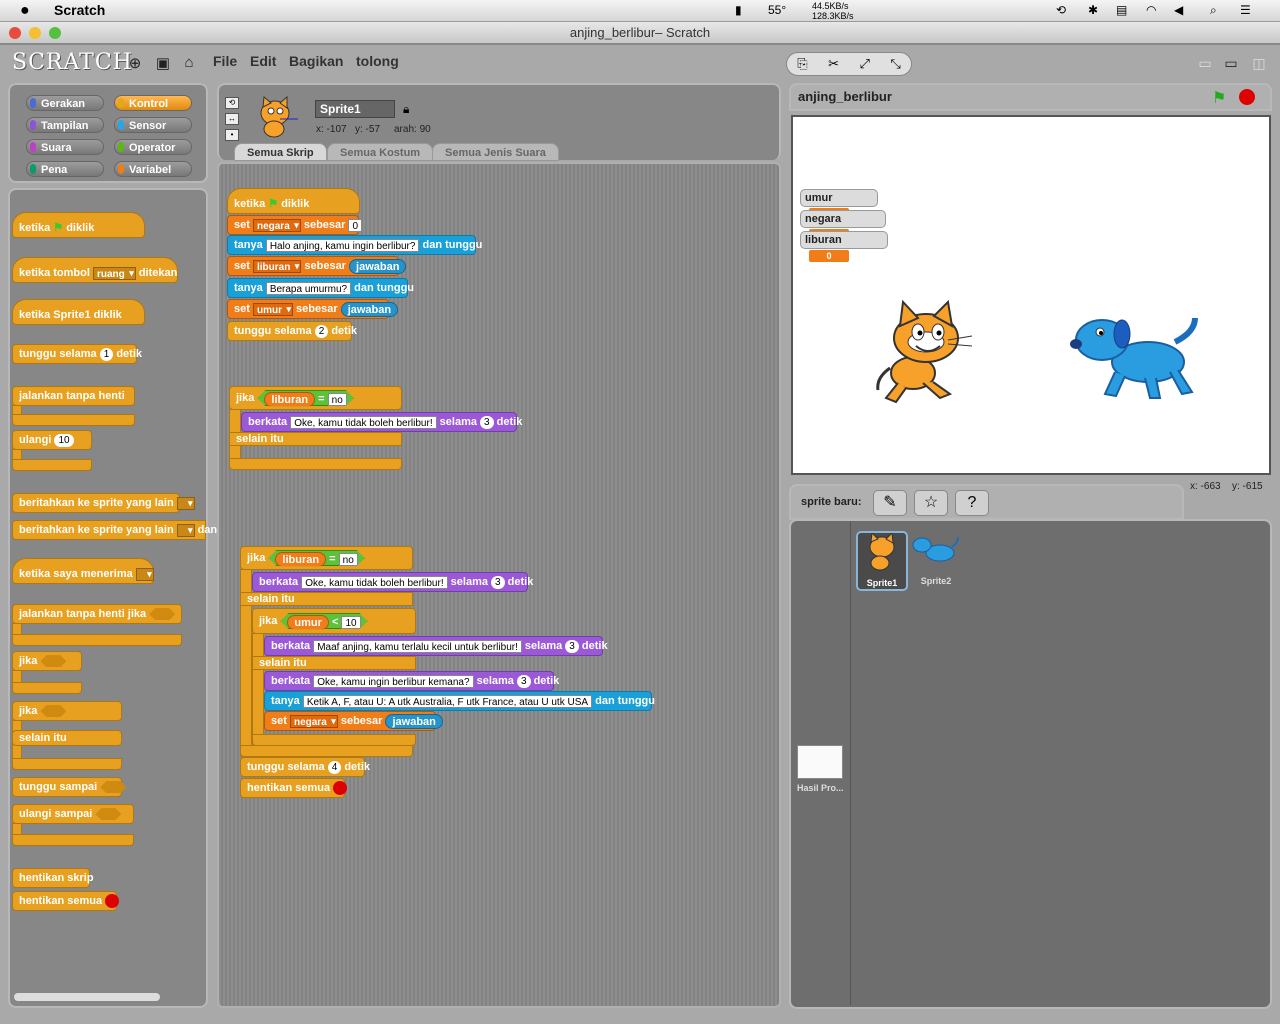  I want to click on wifi-icon: ◠, so click(1151, 10).